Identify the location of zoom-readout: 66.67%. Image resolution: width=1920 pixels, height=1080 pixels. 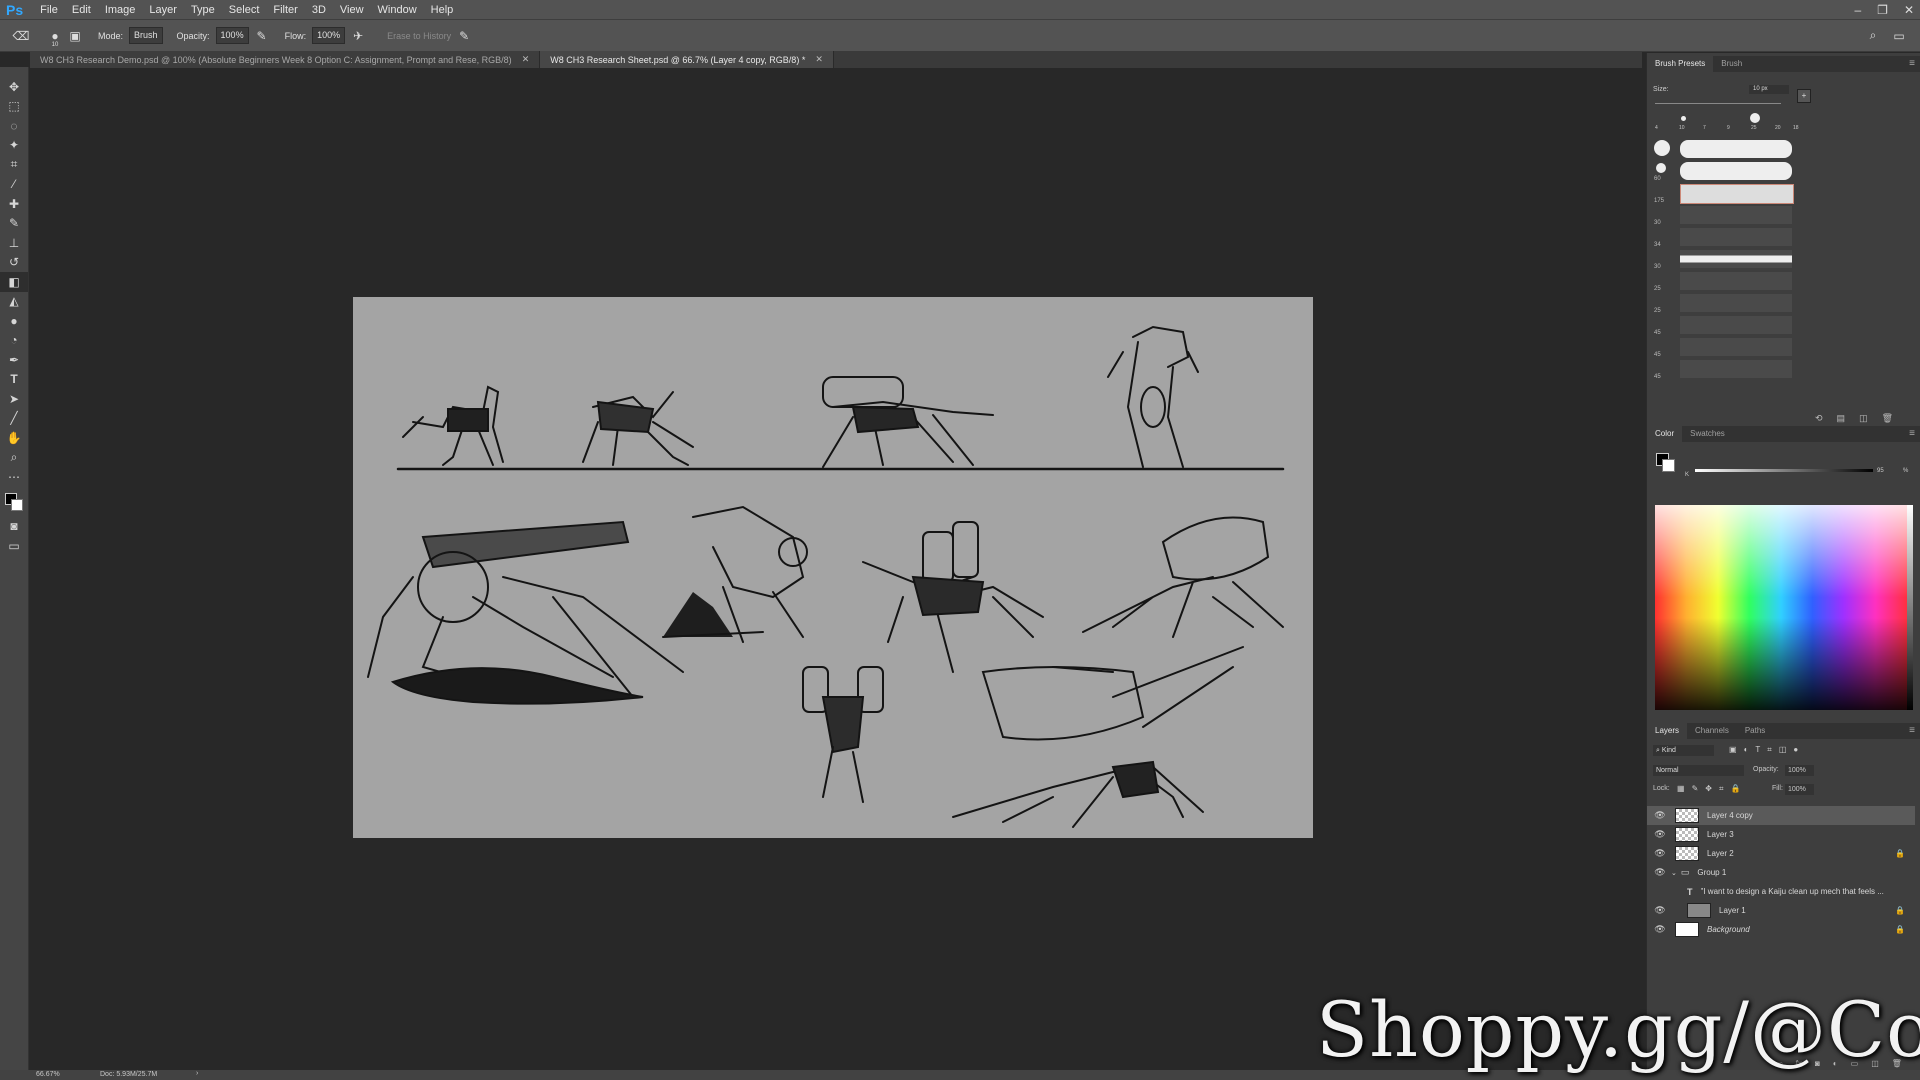
(48, 1074).